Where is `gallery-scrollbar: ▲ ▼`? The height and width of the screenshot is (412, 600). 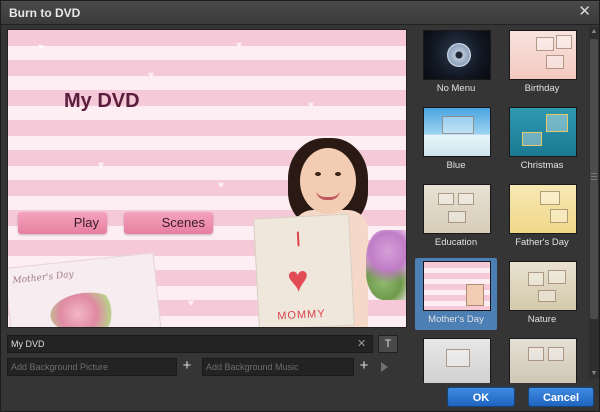
gallery-scrollbar: ▲ ▼ is located at coordinates (594, 203).